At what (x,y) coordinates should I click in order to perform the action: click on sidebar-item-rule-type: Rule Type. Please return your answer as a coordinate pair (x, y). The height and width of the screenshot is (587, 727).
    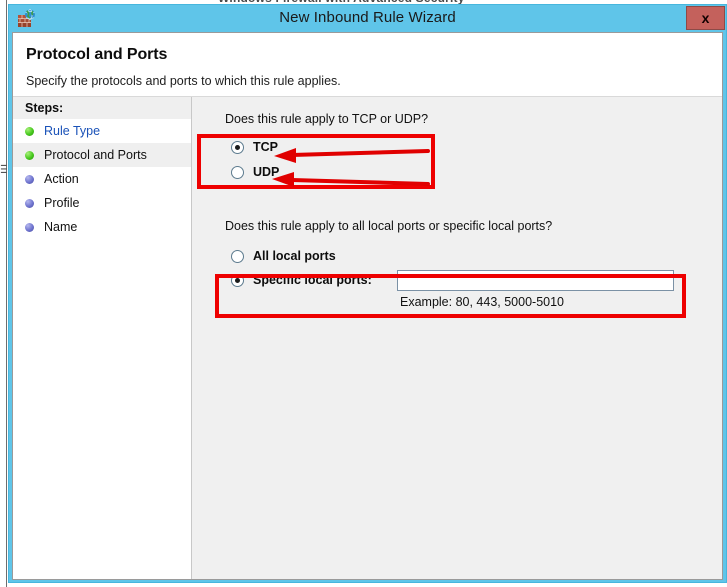
    Looking at the image, I should click on (102, 131).